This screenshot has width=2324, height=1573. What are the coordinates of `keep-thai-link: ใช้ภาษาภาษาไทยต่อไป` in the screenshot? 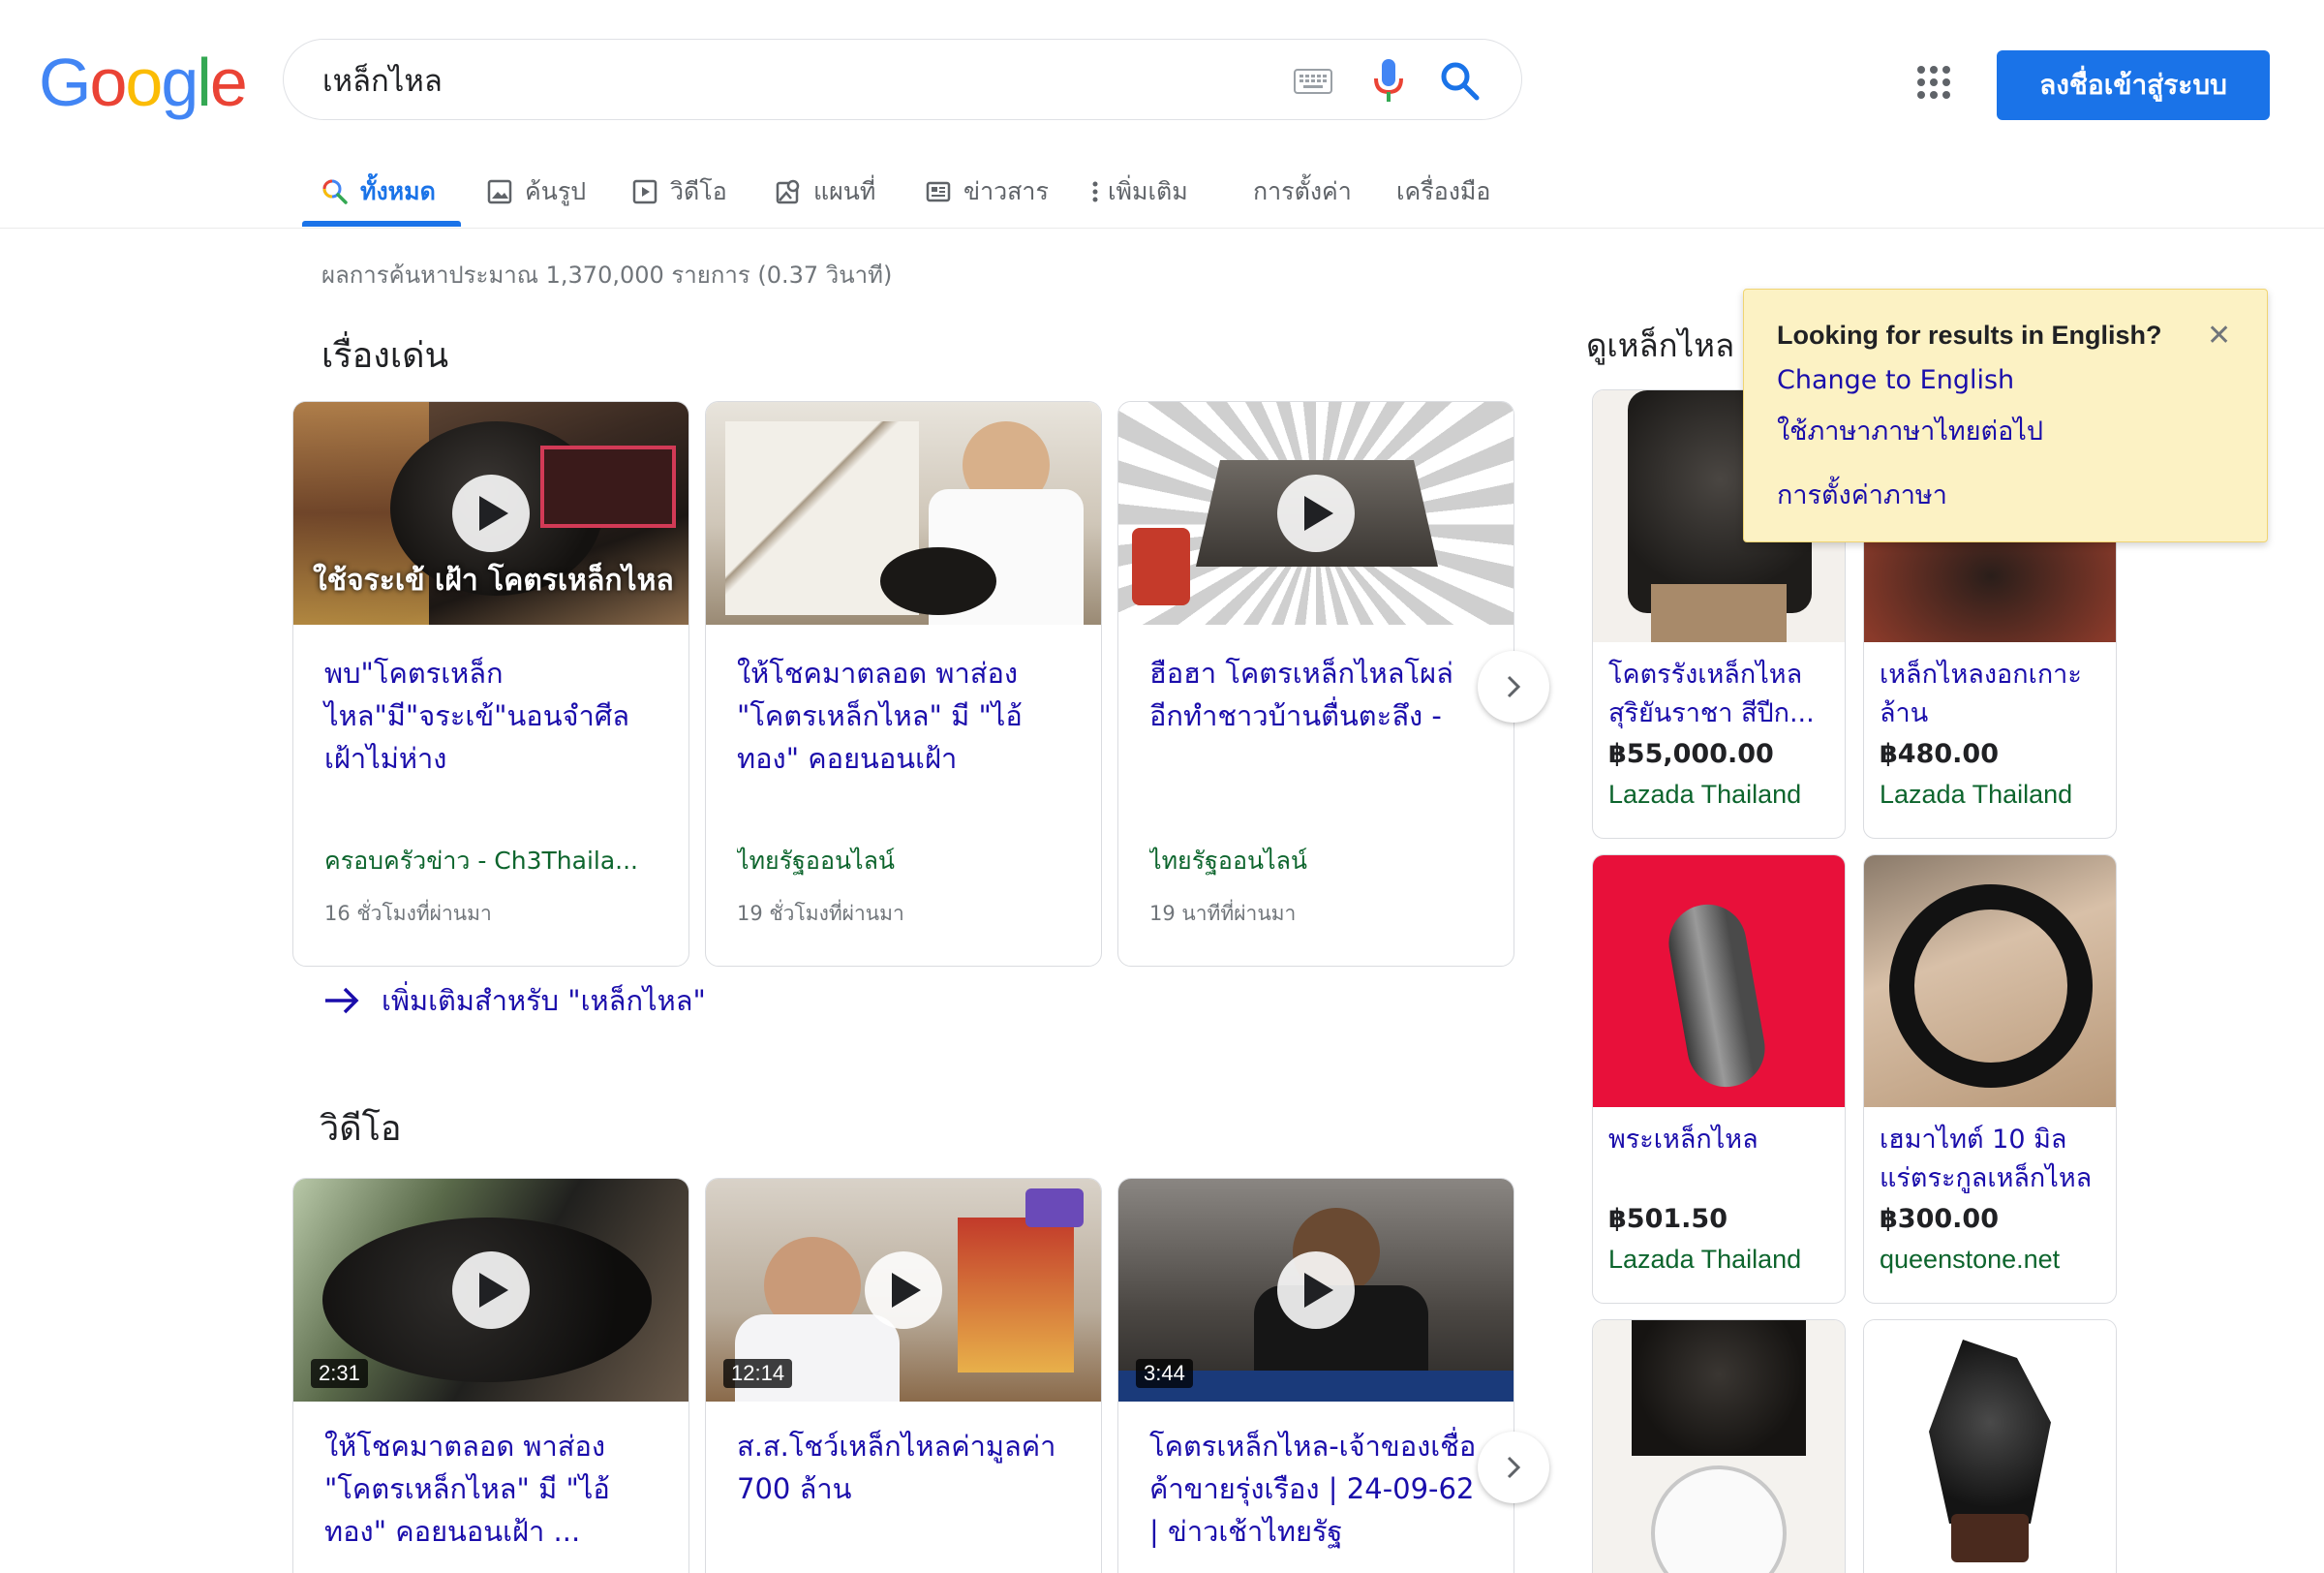 It's located at (1910, 431).